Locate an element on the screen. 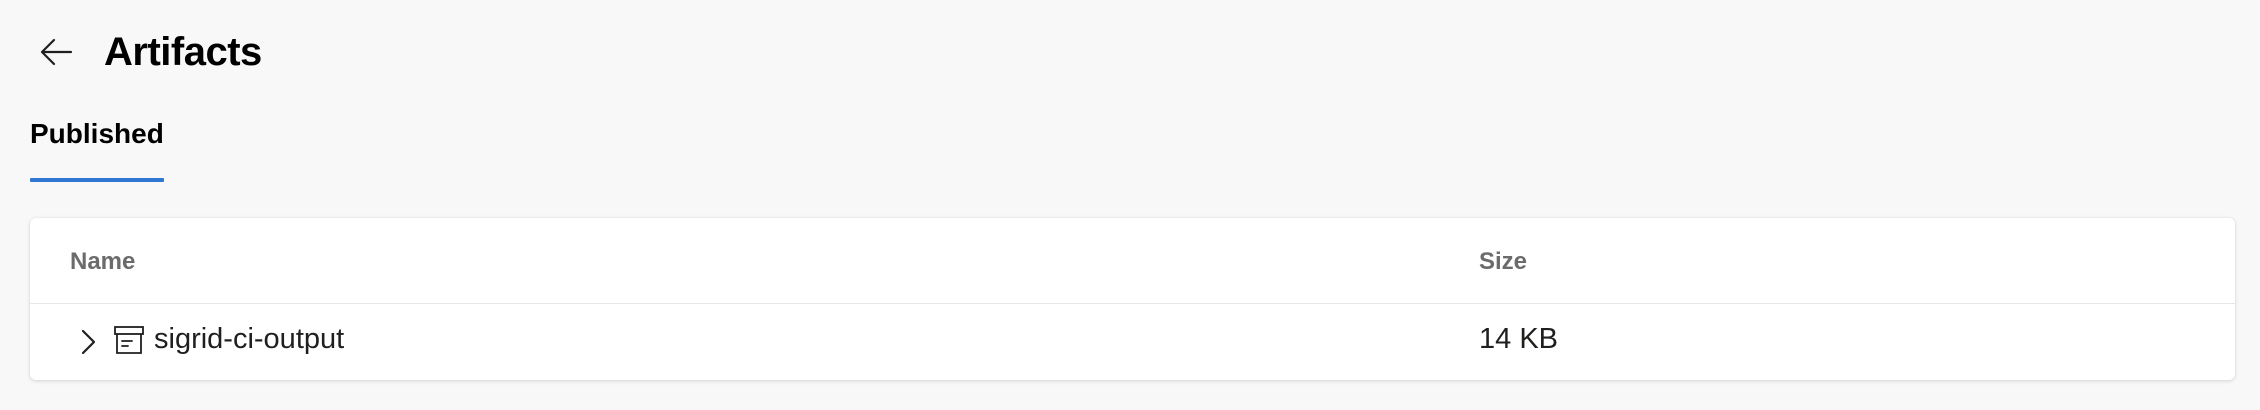 The width and height of the screenshot is (2260, 410). tab-published: Published is located at coordinates (97, 150).